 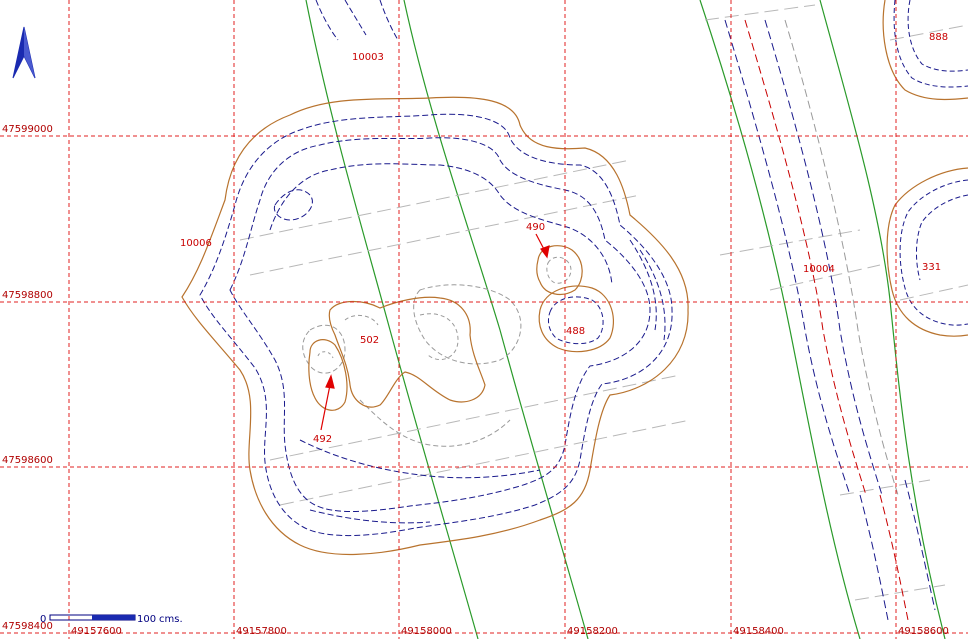 What do you see at coordinates (43, 619) in the screenshot?
I see `scale-start-label: 0` at bounding box center [43, 619].